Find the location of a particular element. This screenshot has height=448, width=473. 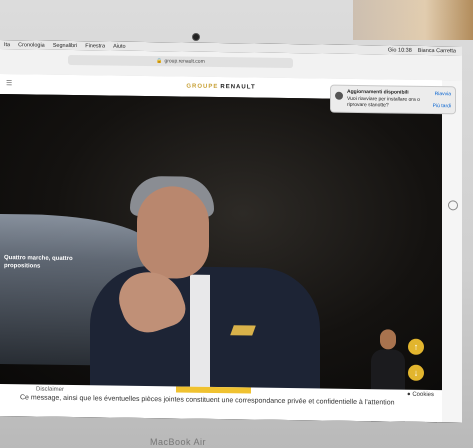

webcam is located at coordinates (196, 37).